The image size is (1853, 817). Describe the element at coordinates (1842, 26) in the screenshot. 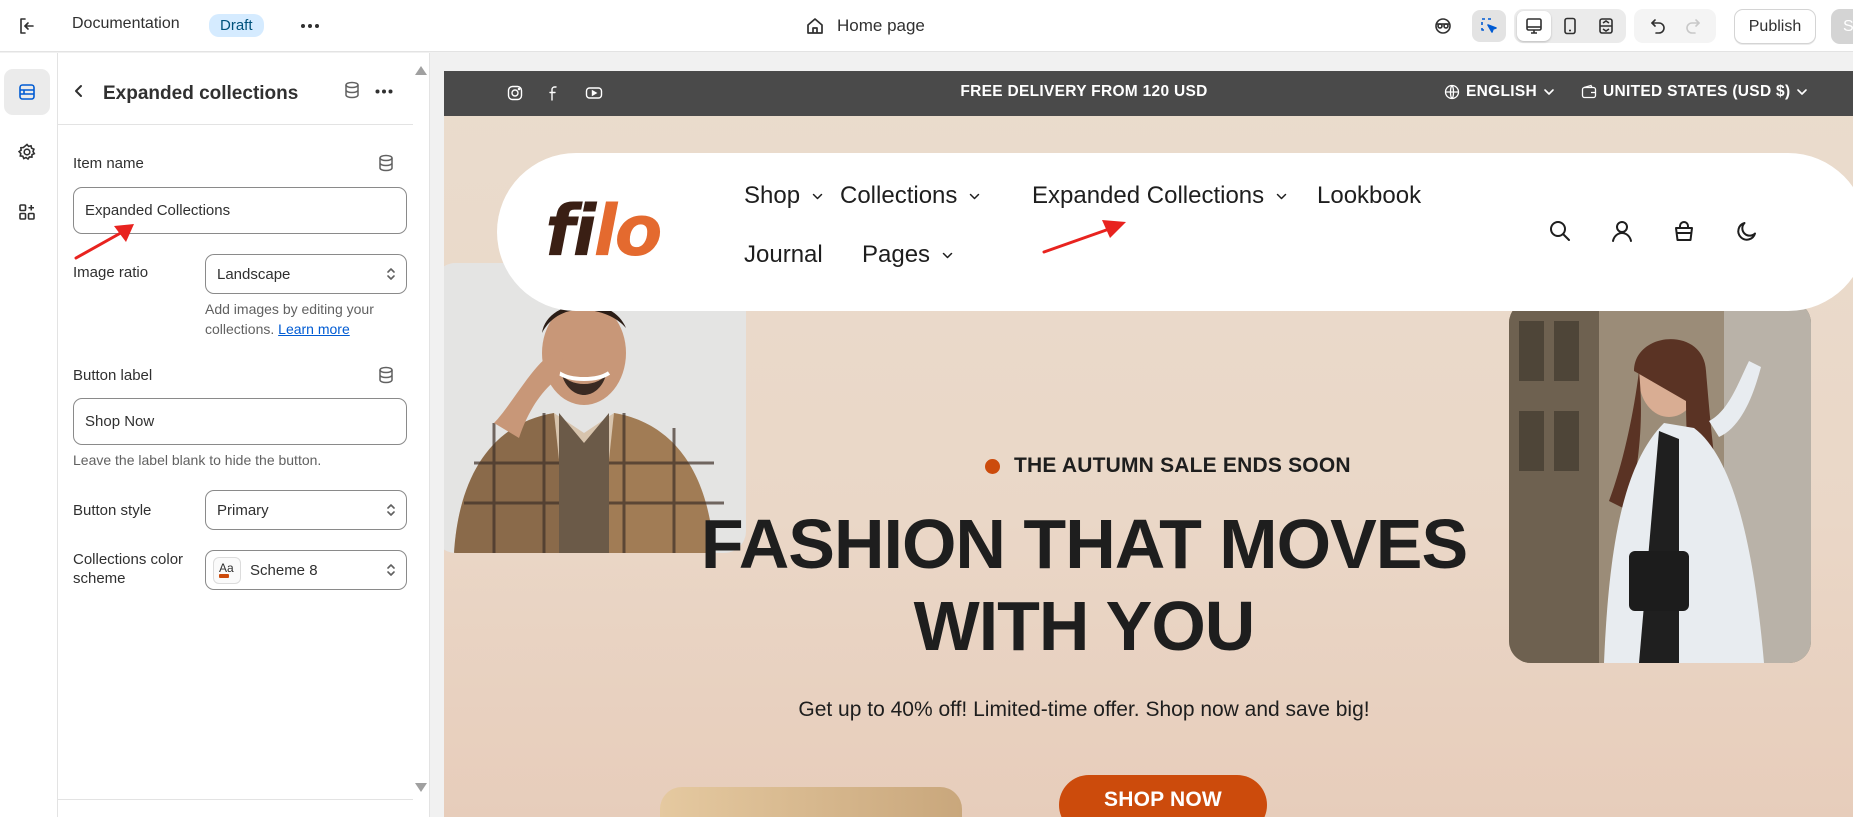

I see `save-button: S` at that location.